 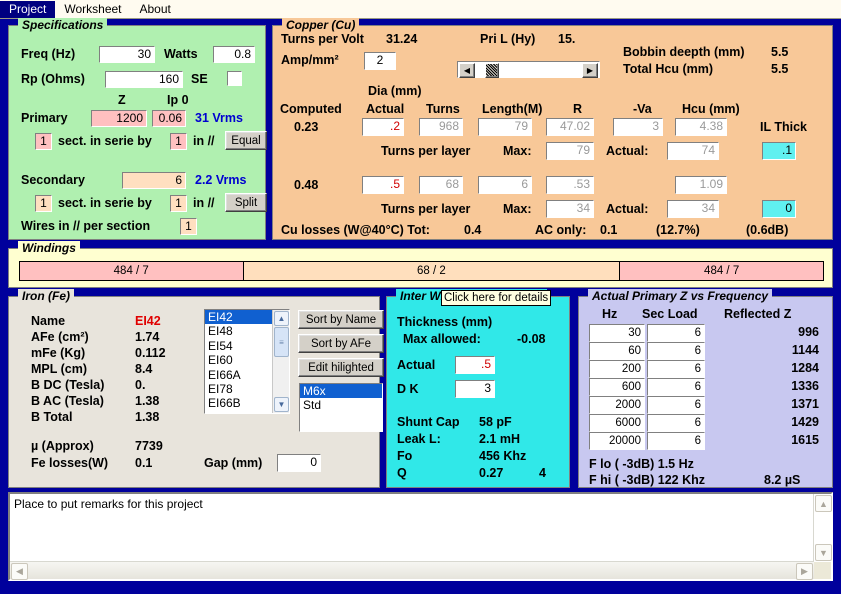 What do you see at coordinates (805, 386) in the screenshot?
I see `reflected-z-value: 1336` at bounding box center [805, 386].